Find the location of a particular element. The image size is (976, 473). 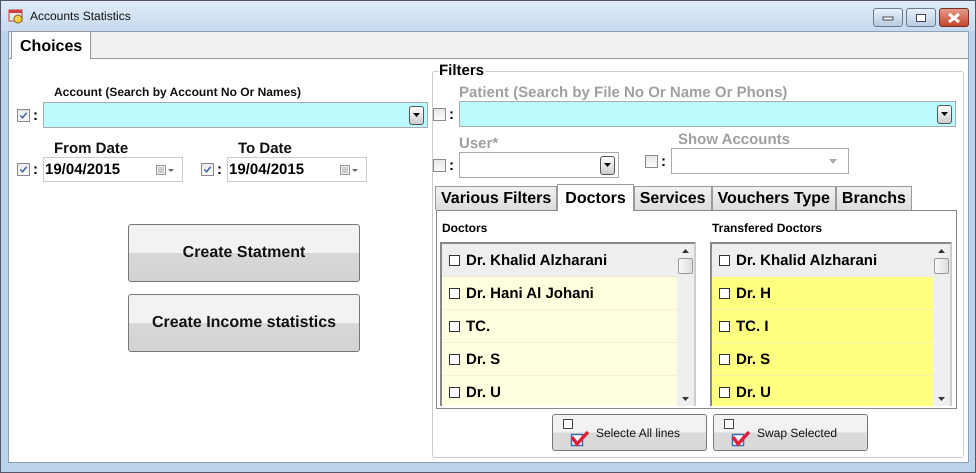

field-label: To Date is located at coordinates (265, 148).